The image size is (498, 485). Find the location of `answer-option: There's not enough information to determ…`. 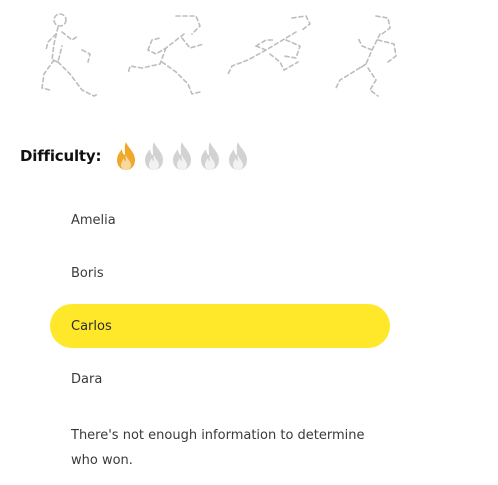

answer-option: There's not enough information to determ… is located at coordinates (220, 441).